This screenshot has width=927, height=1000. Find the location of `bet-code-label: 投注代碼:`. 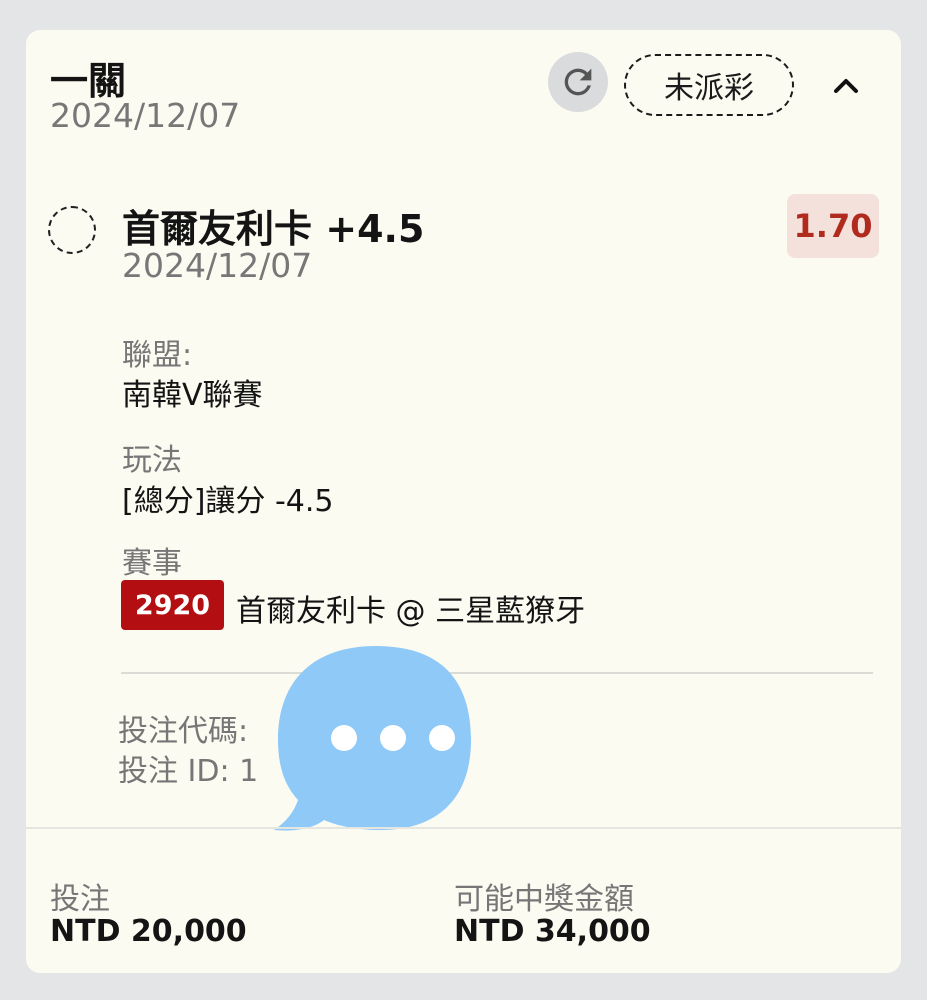

bet-code-label: 投注代碼: is located at coordinates (183, 731).